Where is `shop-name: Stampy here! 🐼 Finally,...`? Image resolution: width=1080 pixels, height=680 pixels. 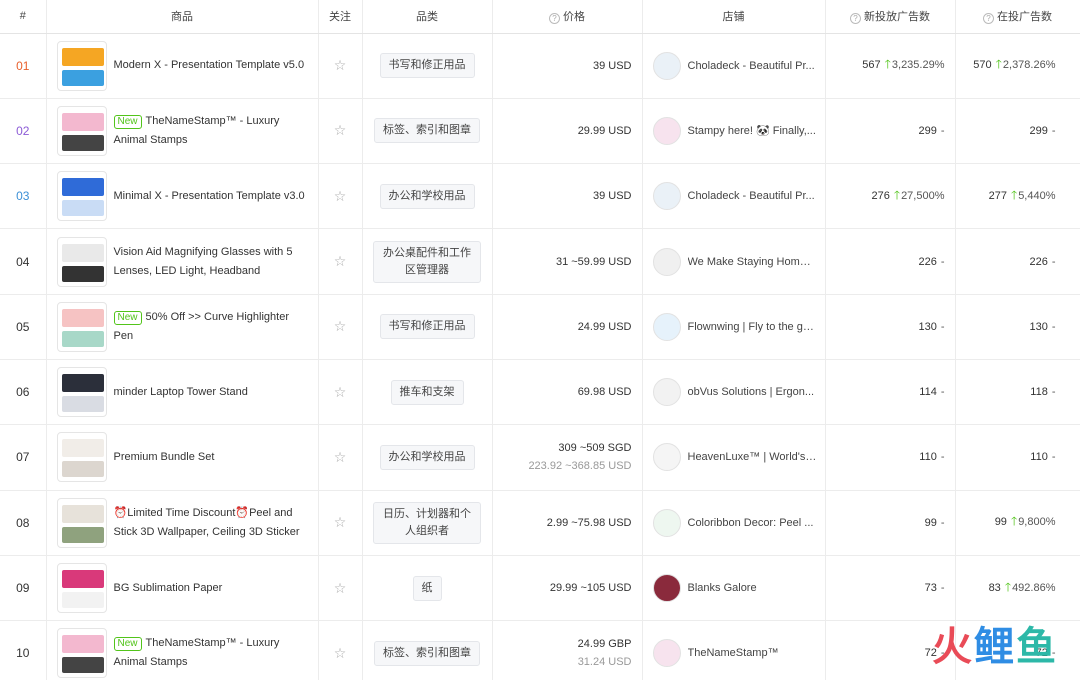
shop-name: Stampy here! 🐼 Finally,... is located at coordinates (752, 130).